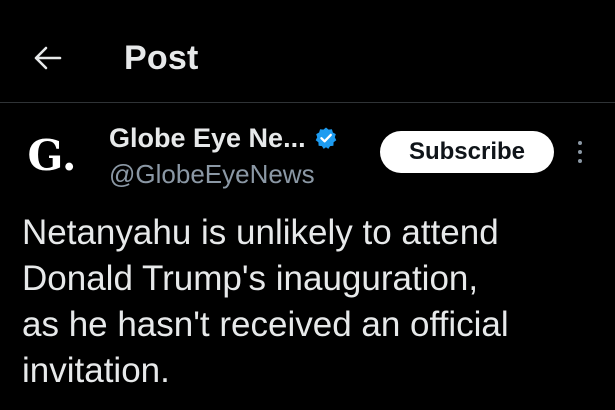  What do you see at coordinates (161, 58) in the screenshot?
I see `page-title: Post` at bounding box center [161, 58].